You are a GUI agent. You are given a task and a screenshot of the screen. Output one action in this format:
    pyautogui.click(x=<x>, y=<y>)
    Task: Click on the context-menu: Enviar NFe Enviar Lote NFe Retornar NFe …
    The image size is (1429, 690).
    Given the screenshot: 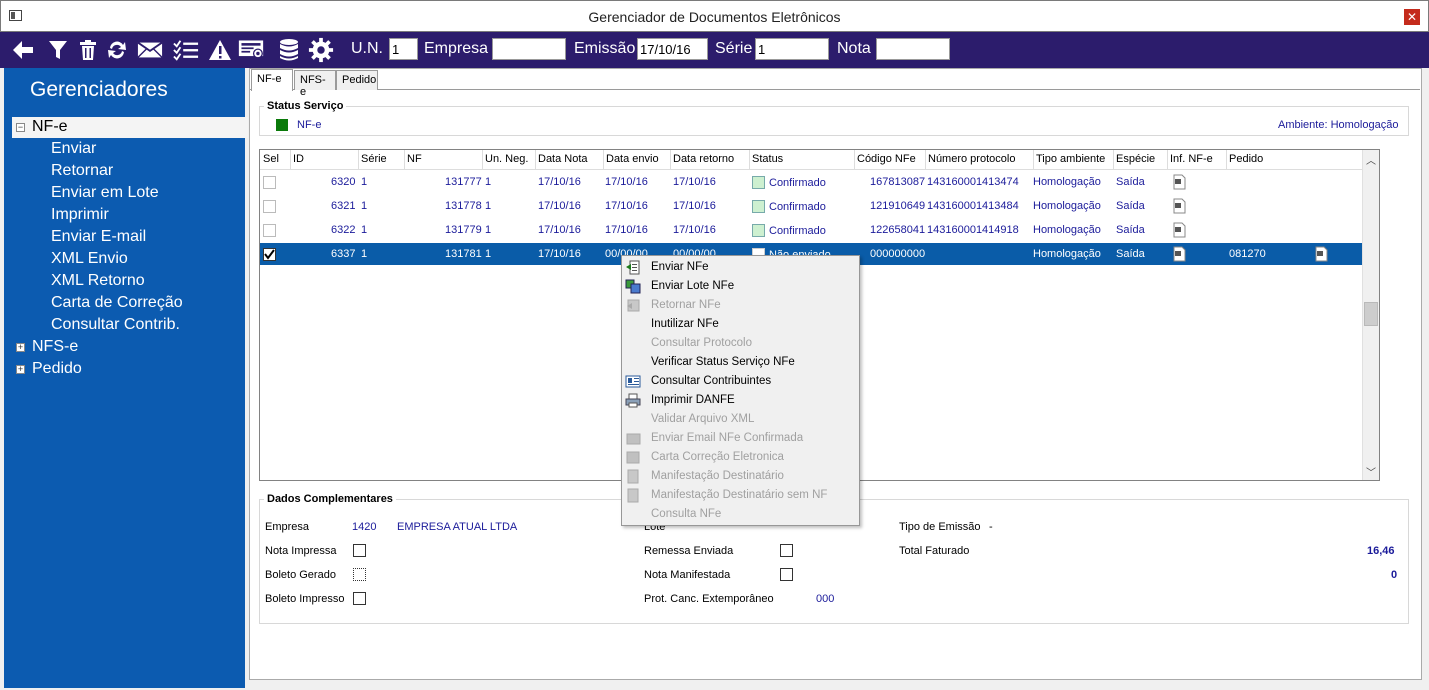 What is the action you would take?
    pyautogui.click(x=740, y=390)
    